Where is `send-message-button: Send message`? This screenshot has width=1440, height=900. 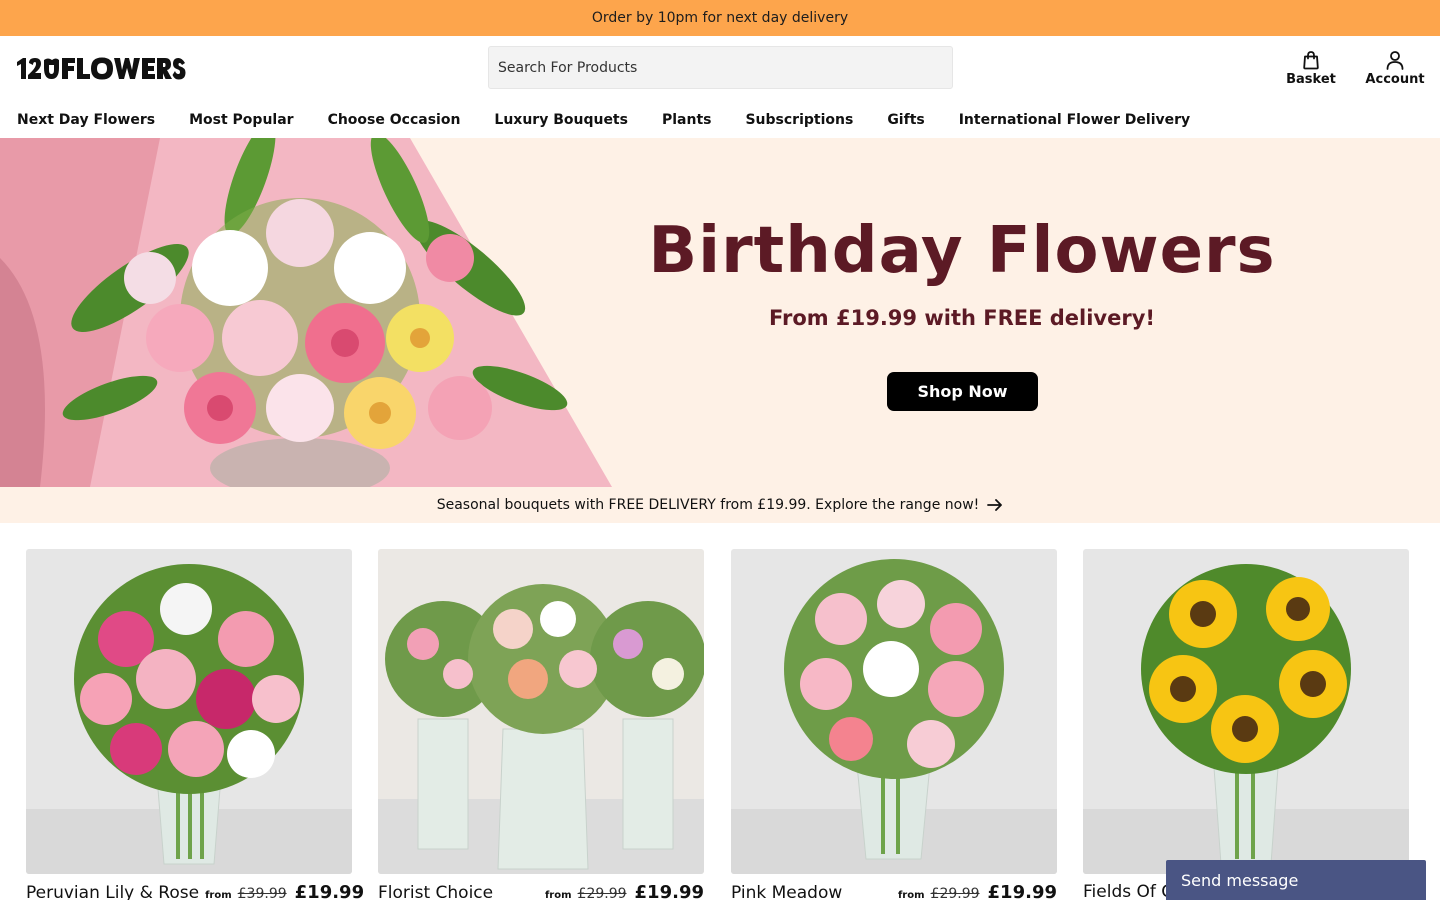
send-message-button: Send message is located at coordinates (1296, 880).